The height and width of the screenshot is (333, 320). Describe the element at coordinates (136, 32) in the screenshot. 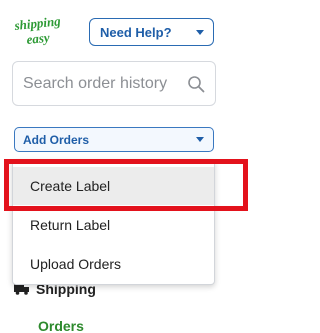

I see `need-help-label: Need Help?` at that location.